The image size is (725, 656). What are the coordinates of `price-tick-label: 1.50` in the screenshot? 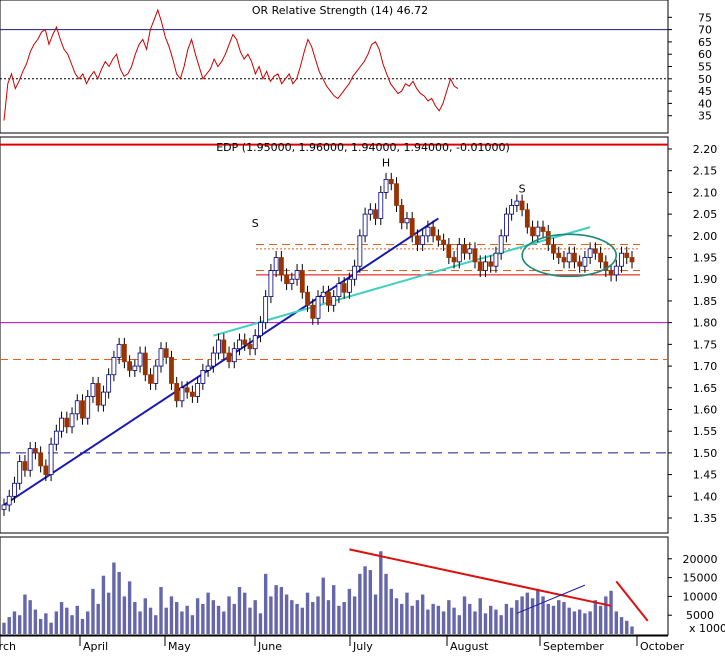 It's located at (705, 453).